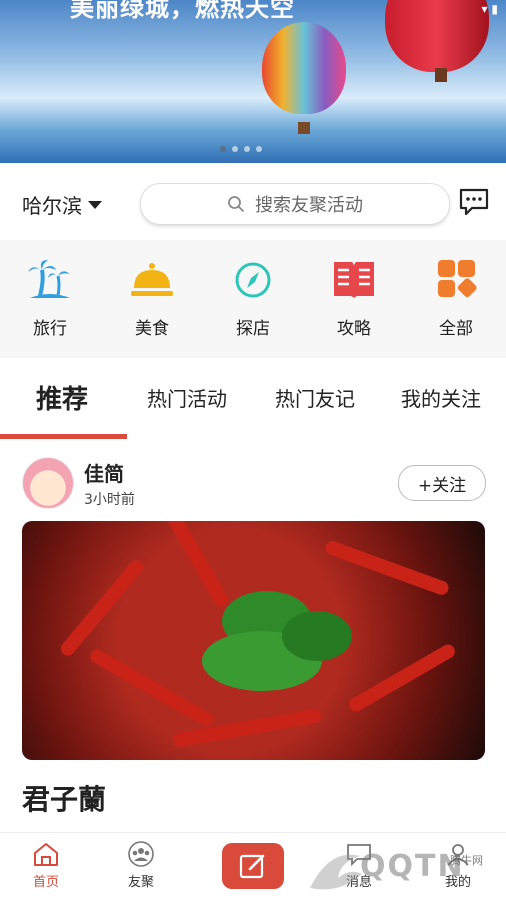 This screenshot has height=901, width=506. Describe the element at coordinates (141, 854) in the screenshot. I see `group-icon` at that location.